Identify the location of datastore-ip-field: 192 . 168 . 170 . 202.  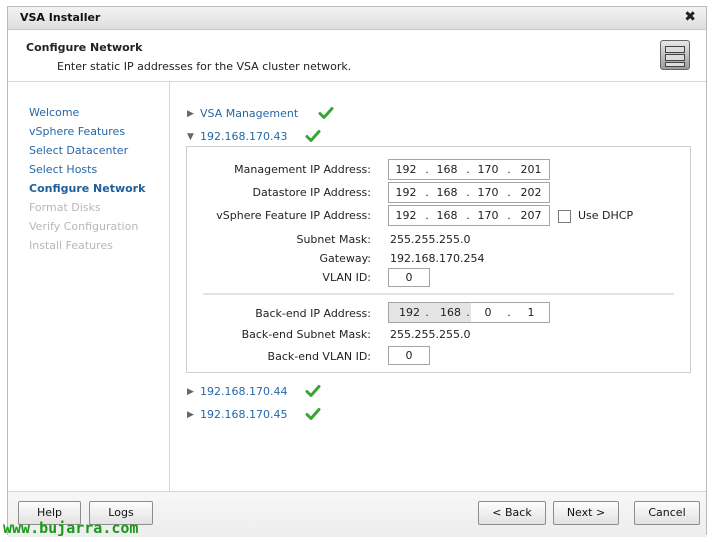
(469, 192).